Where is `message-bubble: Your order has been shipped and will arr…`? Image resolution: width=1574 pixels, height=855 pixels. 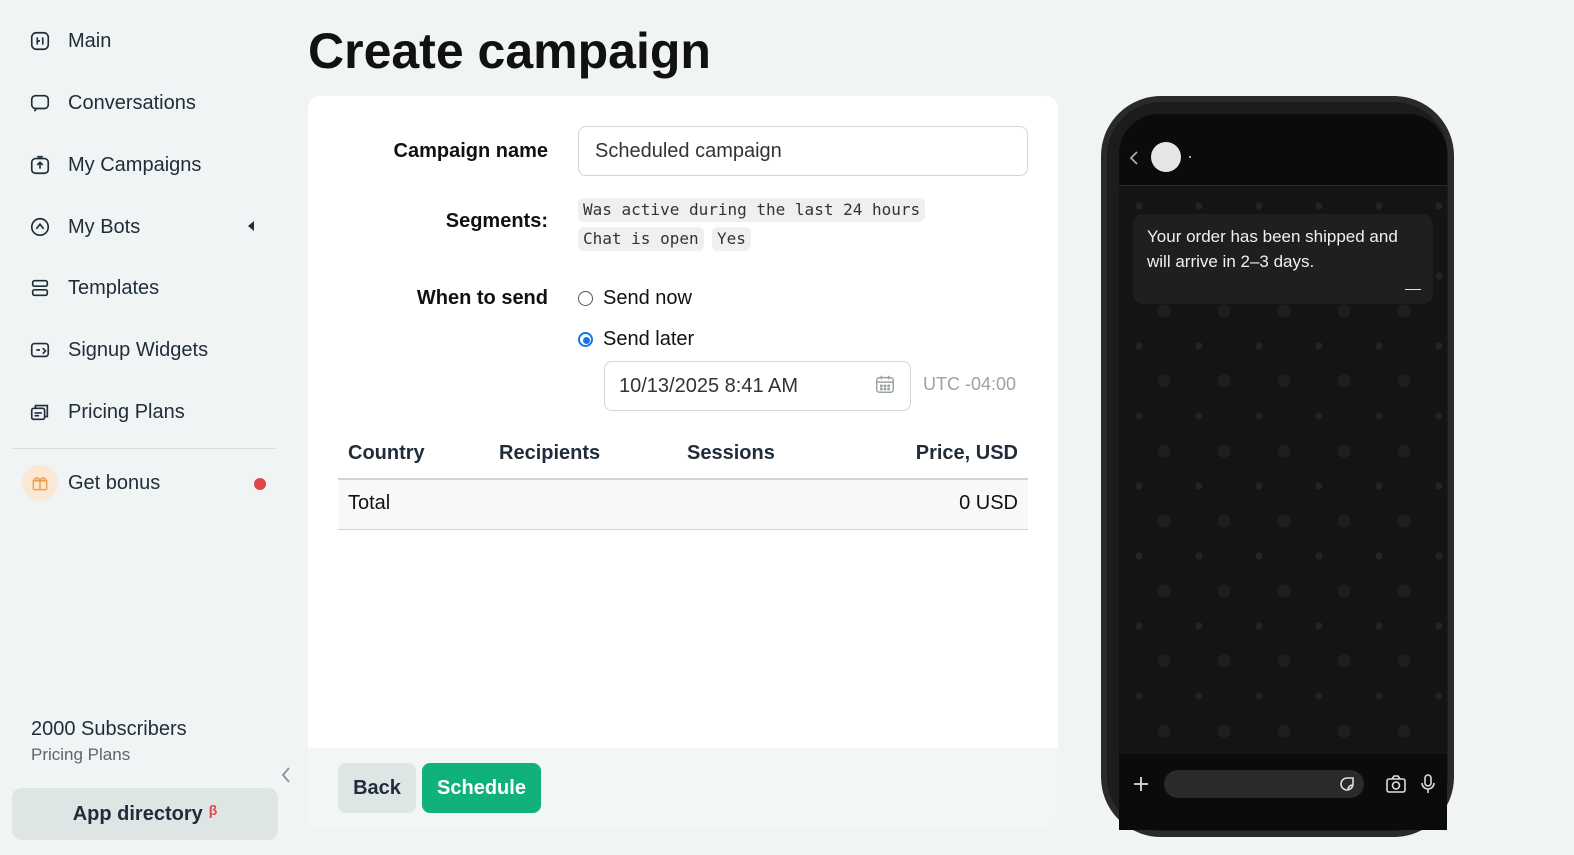
message-bubble: Your order has been shipped and will arr… is located at coordinates (1283, 259).